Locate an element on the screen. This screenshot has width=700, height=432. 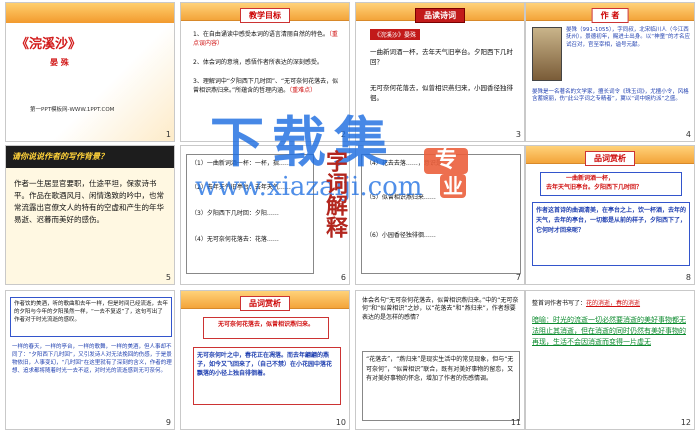
quote-text: 无可奈何花落去，似曾相识燕归来。 is located at coordinates (265, 324).